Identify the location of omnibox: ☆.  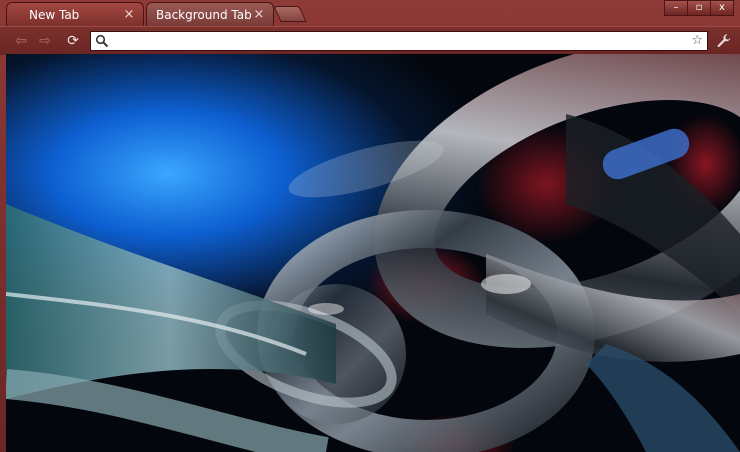
(399, 41).